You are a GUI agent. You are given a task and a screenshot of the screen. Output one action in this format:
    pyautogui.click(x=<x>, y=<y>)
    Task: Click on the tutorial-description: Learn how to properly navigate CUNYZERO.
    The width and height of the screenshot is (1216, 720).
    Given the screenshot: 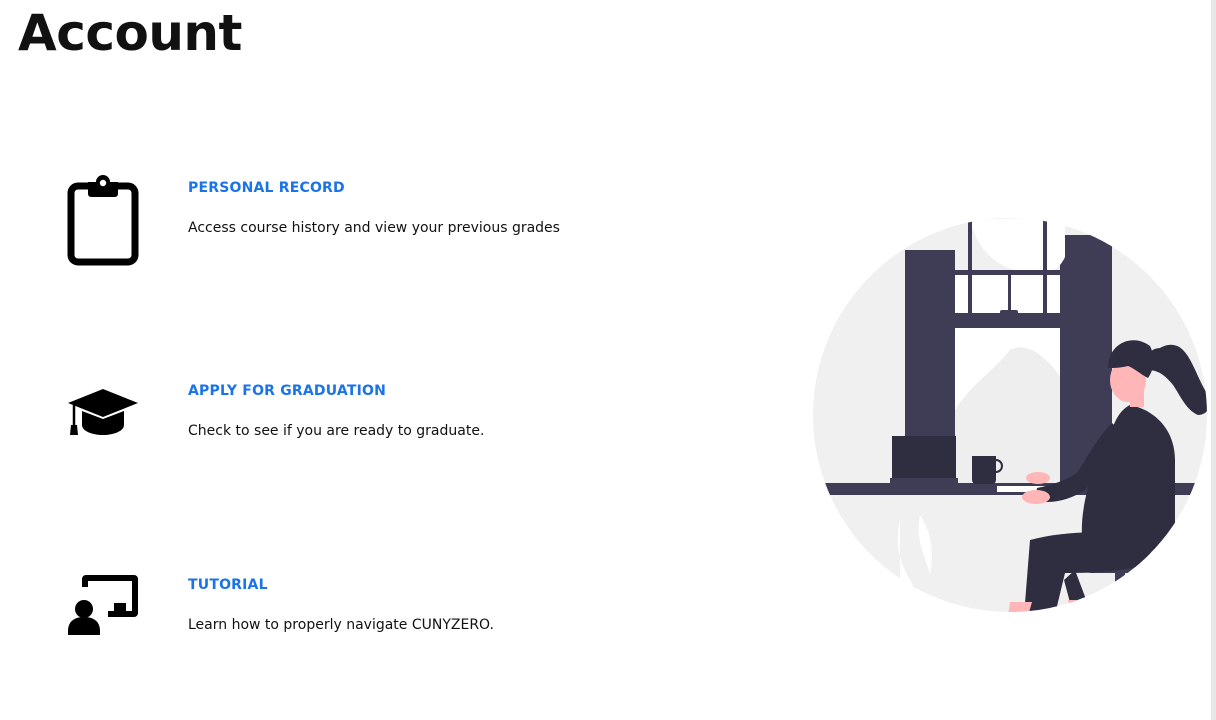 What is the action you would take?
    pyautogui.click(x=341, y=625)
    